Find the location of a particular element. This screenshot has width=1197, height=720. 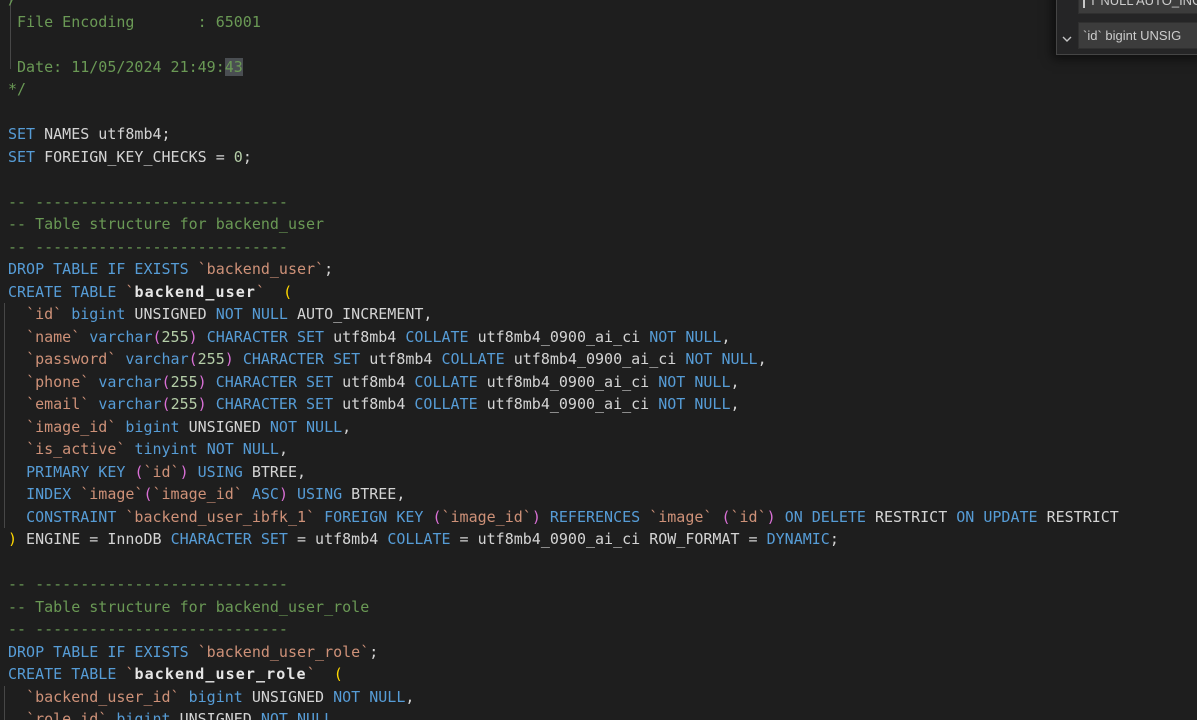

code-line: File Encoding : 65001 is located at coordinates (134, 21).